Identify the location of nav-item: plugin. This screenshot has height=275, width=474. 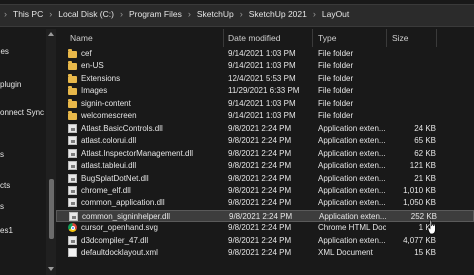
(10, 84).